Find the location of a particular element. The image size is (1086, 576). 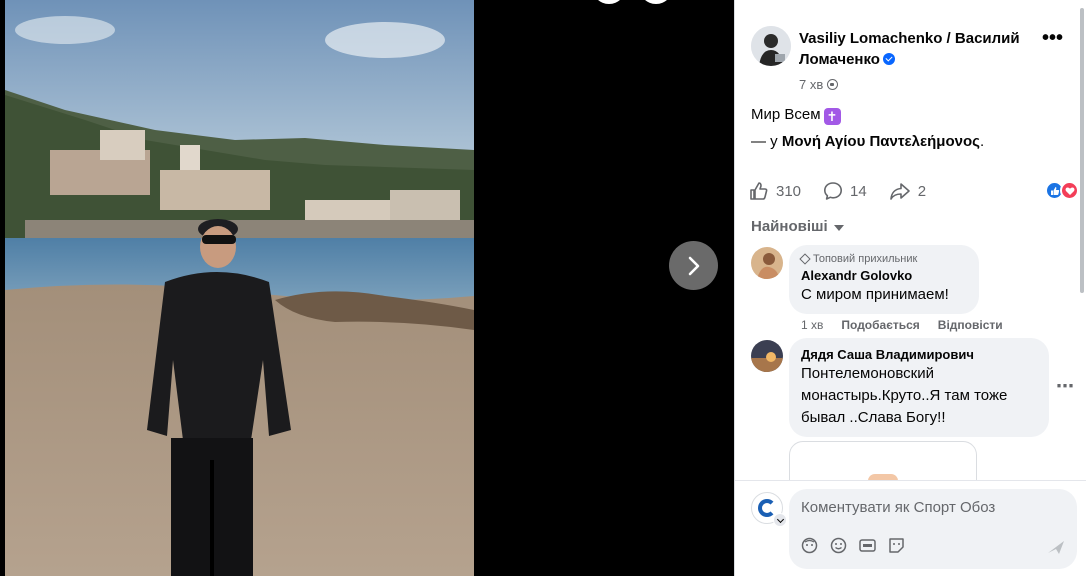

comment-author: Alexandr Golovko is located at coordinates (884, 275).